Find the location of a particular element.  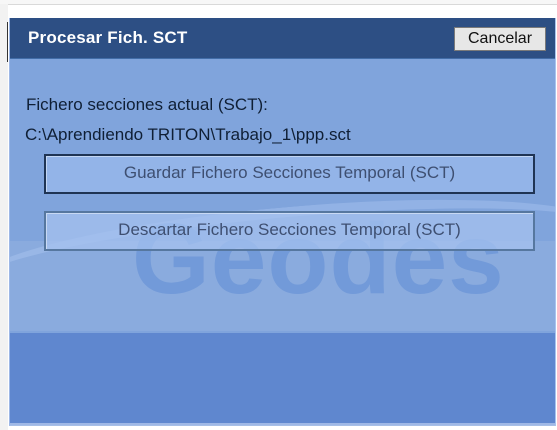

current-file-path: C:\Aprendiendo TRITON\Trabajo_1\ppp.sct is located at coordinates (188, 134).